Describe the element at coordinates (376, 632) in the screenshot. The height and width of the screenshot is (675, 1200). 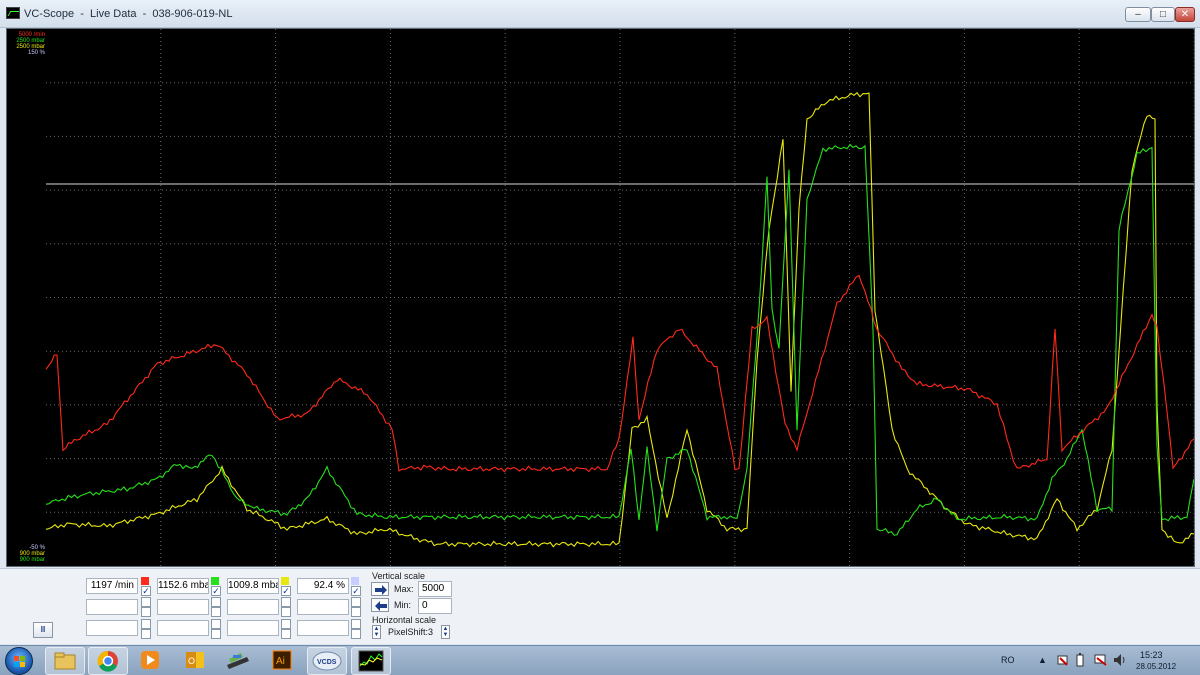
I see `pixelshift-spinner-left: ▲ ▼` at that location.